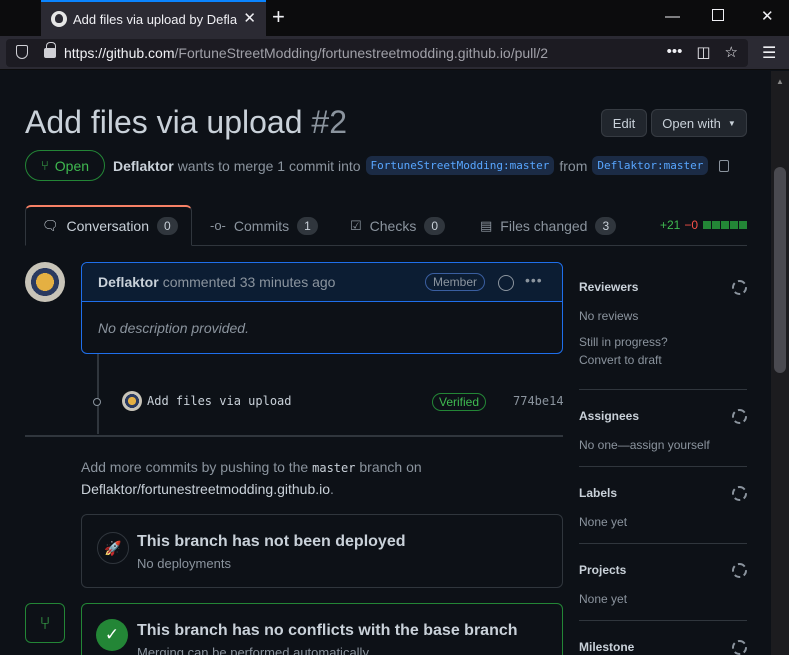 This screenshot has width=789, height=655. What do you see at coordinates (50, 225) in the screenshot?
I see `comment-icon: 🗨` at bounding box center [50, 225].